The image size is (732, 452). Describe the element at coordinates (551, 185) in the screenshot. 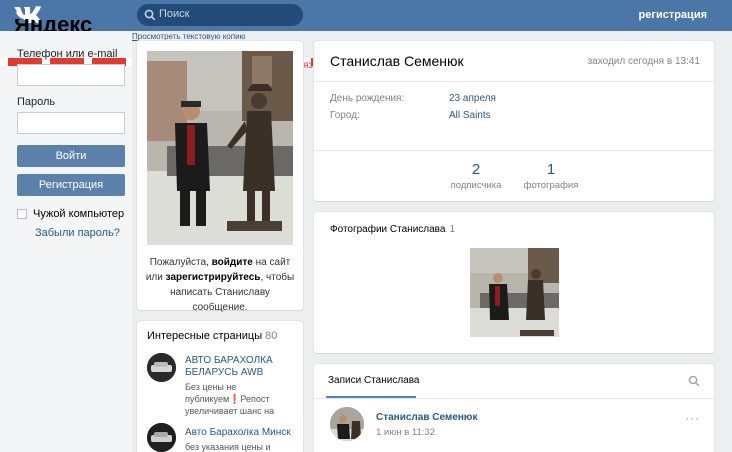

I see `photos-label: фотография` at that location.